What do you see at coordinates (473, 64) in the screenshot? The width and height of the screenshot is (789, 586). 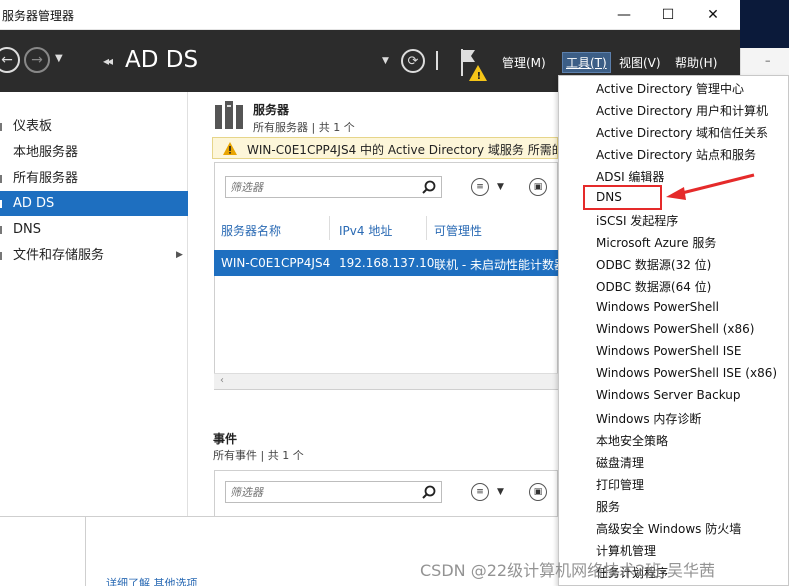 I see `notification-flag-icon: !` at bounding box center [473, 64].